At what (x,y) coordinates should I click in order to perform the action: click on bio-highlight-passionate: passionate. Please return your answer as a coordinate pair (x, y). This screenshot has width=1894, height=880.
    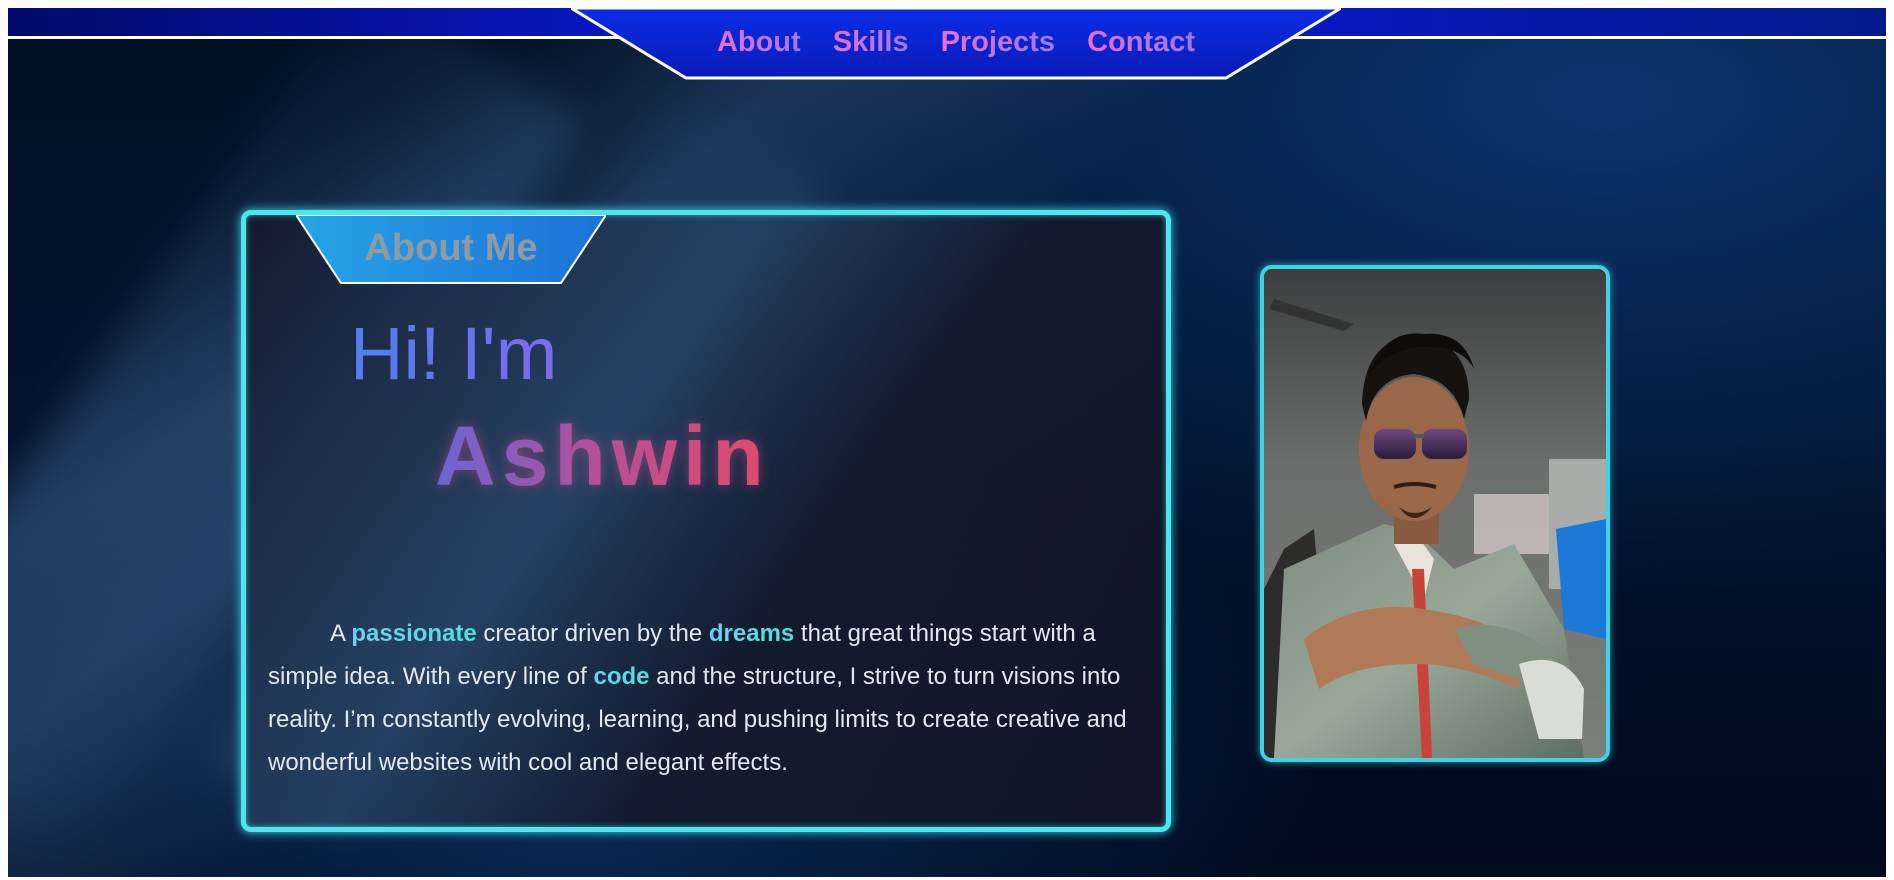
    Looking at the image, I should click on (414, 633).